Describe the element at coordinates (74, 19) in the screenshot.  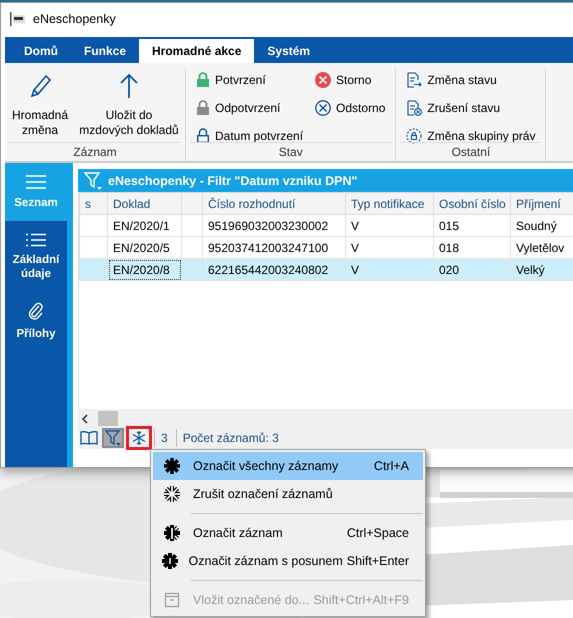
I see `window-title: eNeschopenky` at that location.